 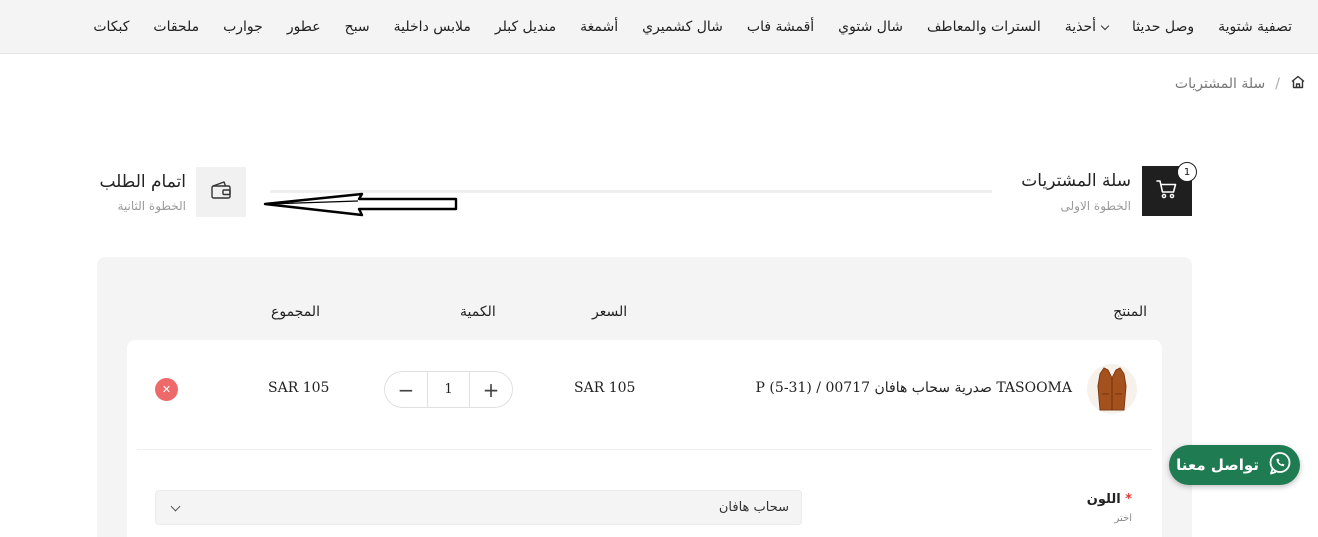 I want to click on row-divider, so click(x=644, y=449).